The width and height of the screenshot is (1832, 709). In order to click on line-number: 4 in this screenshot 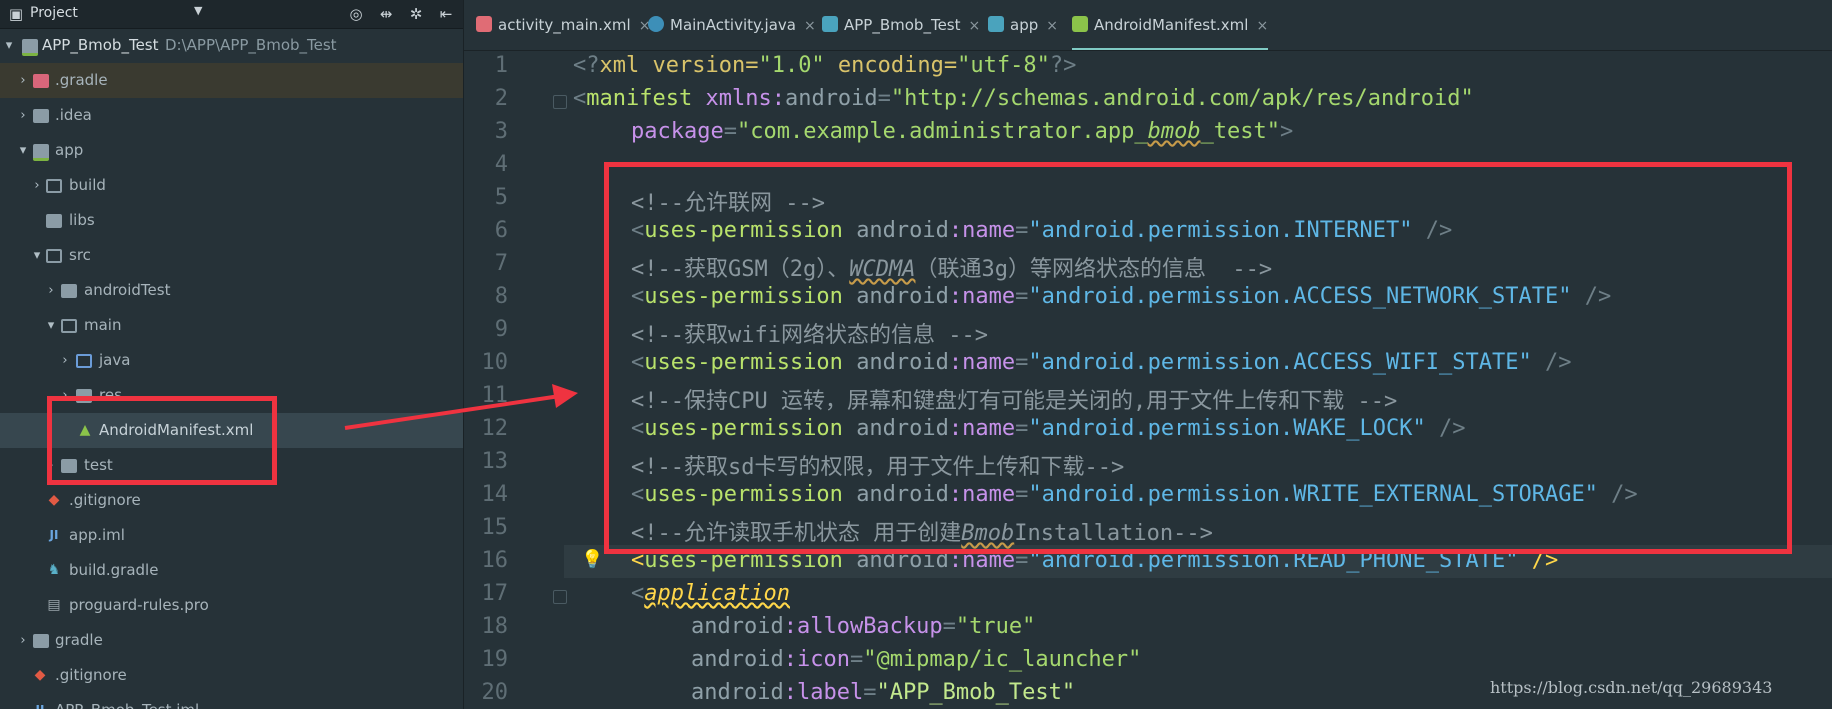, I will do `click(501, 164)`.